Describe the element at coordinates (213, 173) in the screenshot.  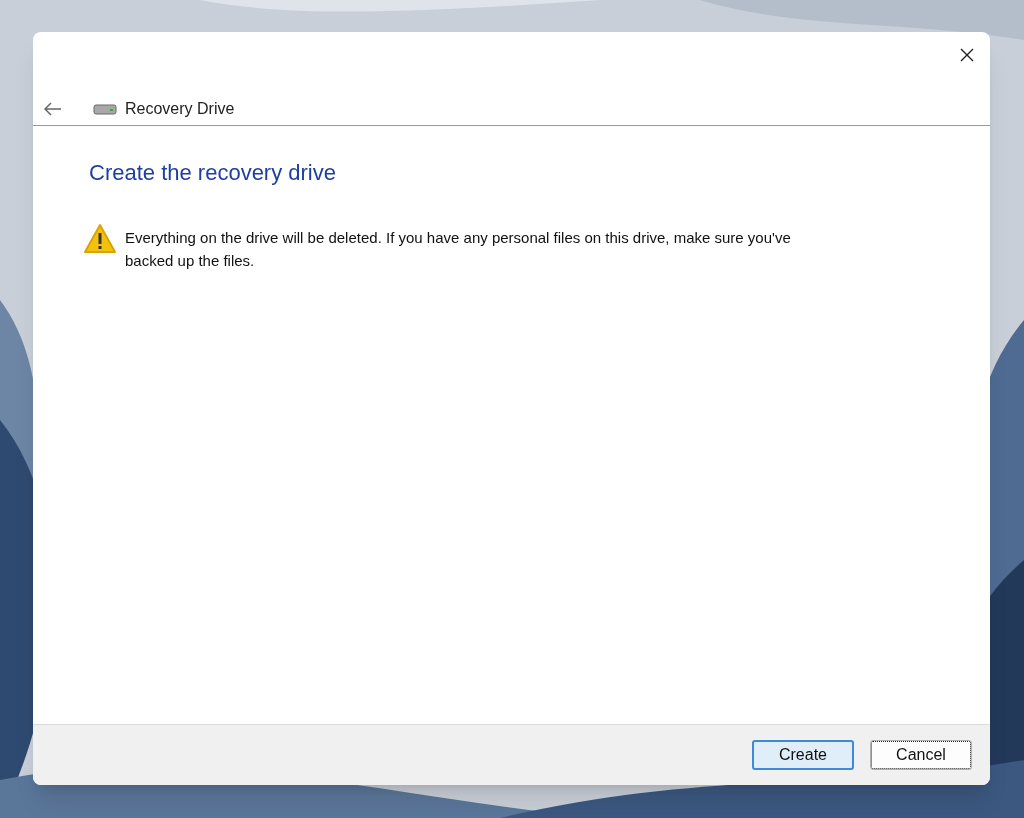
I see `page-heading: Create the recovery drive` at that location.